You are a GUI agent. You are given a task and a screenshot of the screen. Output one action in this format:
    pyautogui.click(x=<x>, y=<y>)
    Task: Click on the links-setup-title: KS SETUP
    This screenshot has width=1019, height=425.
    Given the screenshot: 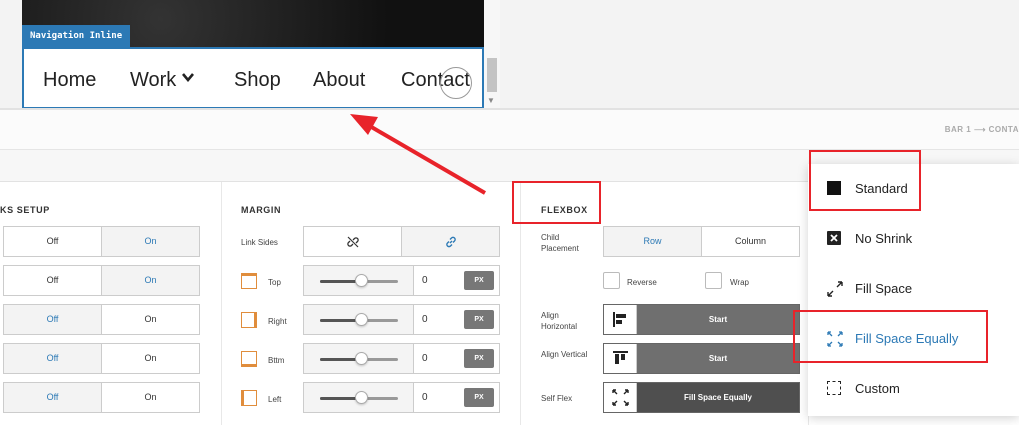 What is the action you would take?
    pyautogui.click(x=25, y=210)
    